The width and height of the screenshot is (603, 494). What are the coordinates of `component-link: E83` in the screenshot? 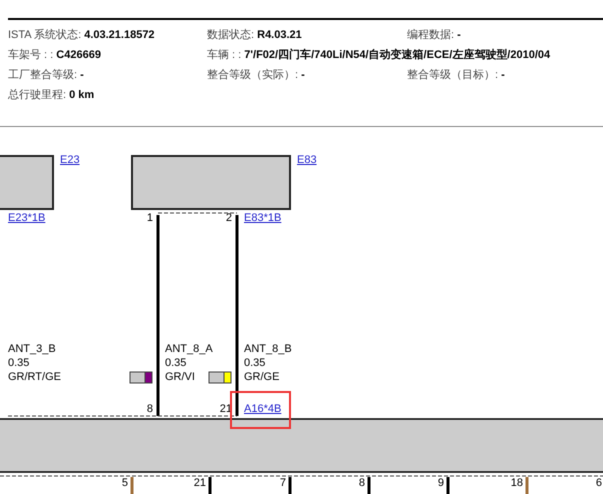 It's located at (307, 160).